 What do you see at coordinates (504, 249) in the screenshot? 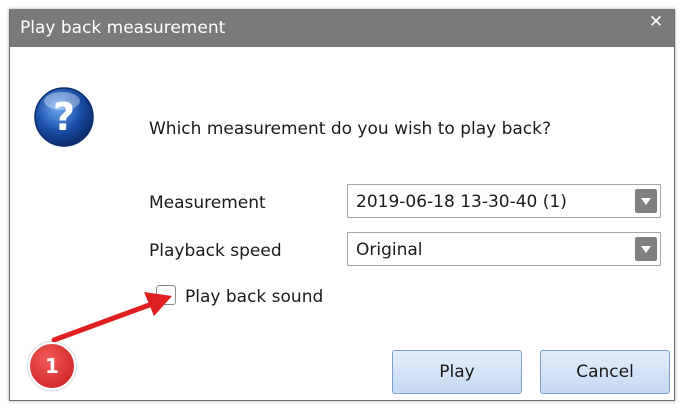
I see `playback-speed-select: Original` at bounding box center [504, 249].